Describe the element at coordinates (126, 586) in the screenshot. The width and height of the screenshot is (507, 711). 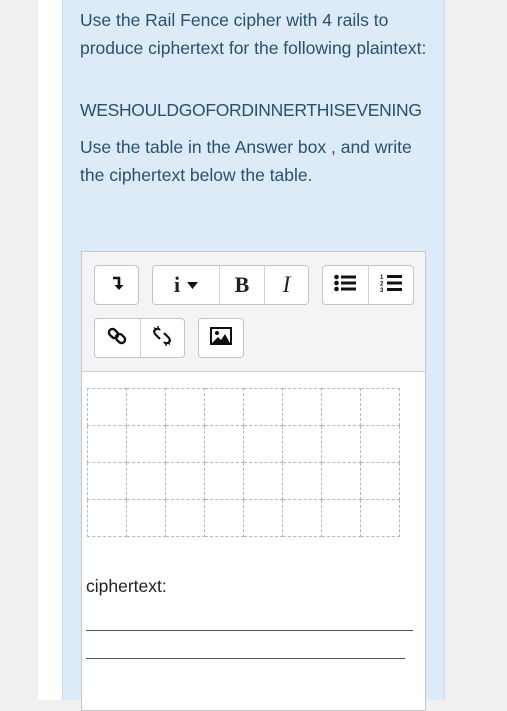
I see `ciphertext-label: ciphertext:` at that location.